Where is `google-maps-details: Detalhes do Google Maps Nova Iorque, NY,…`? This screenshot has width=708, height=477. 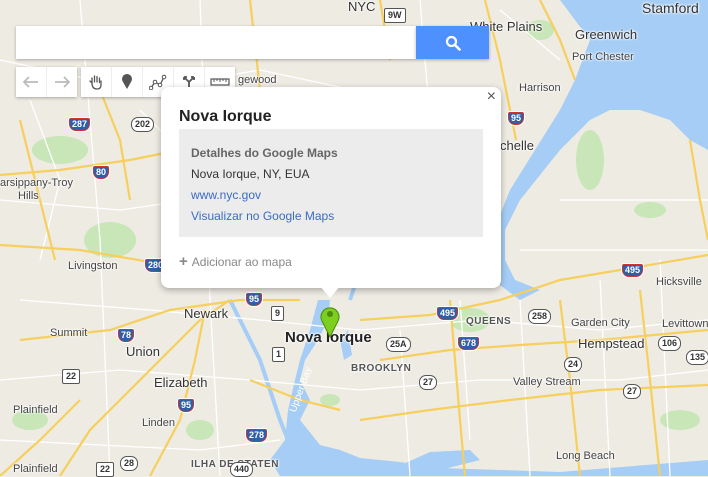 google-maps-details: Detalhes do Google Maps Nova Iorque, NY,… is located at coordinates (331, 183).